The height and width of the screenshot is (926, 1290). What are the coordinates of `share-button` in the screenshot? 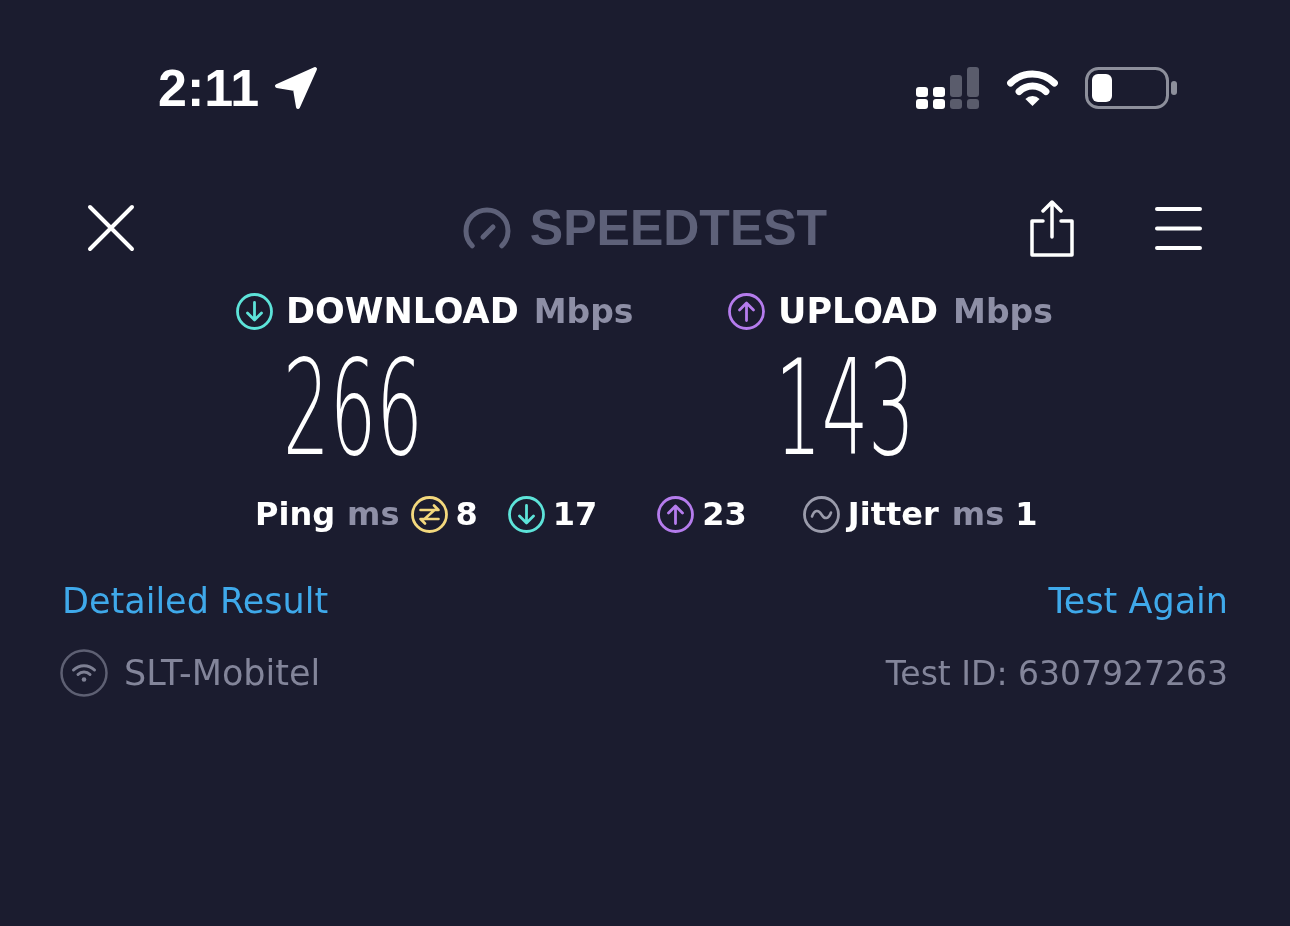 It's located at (1052, 228).